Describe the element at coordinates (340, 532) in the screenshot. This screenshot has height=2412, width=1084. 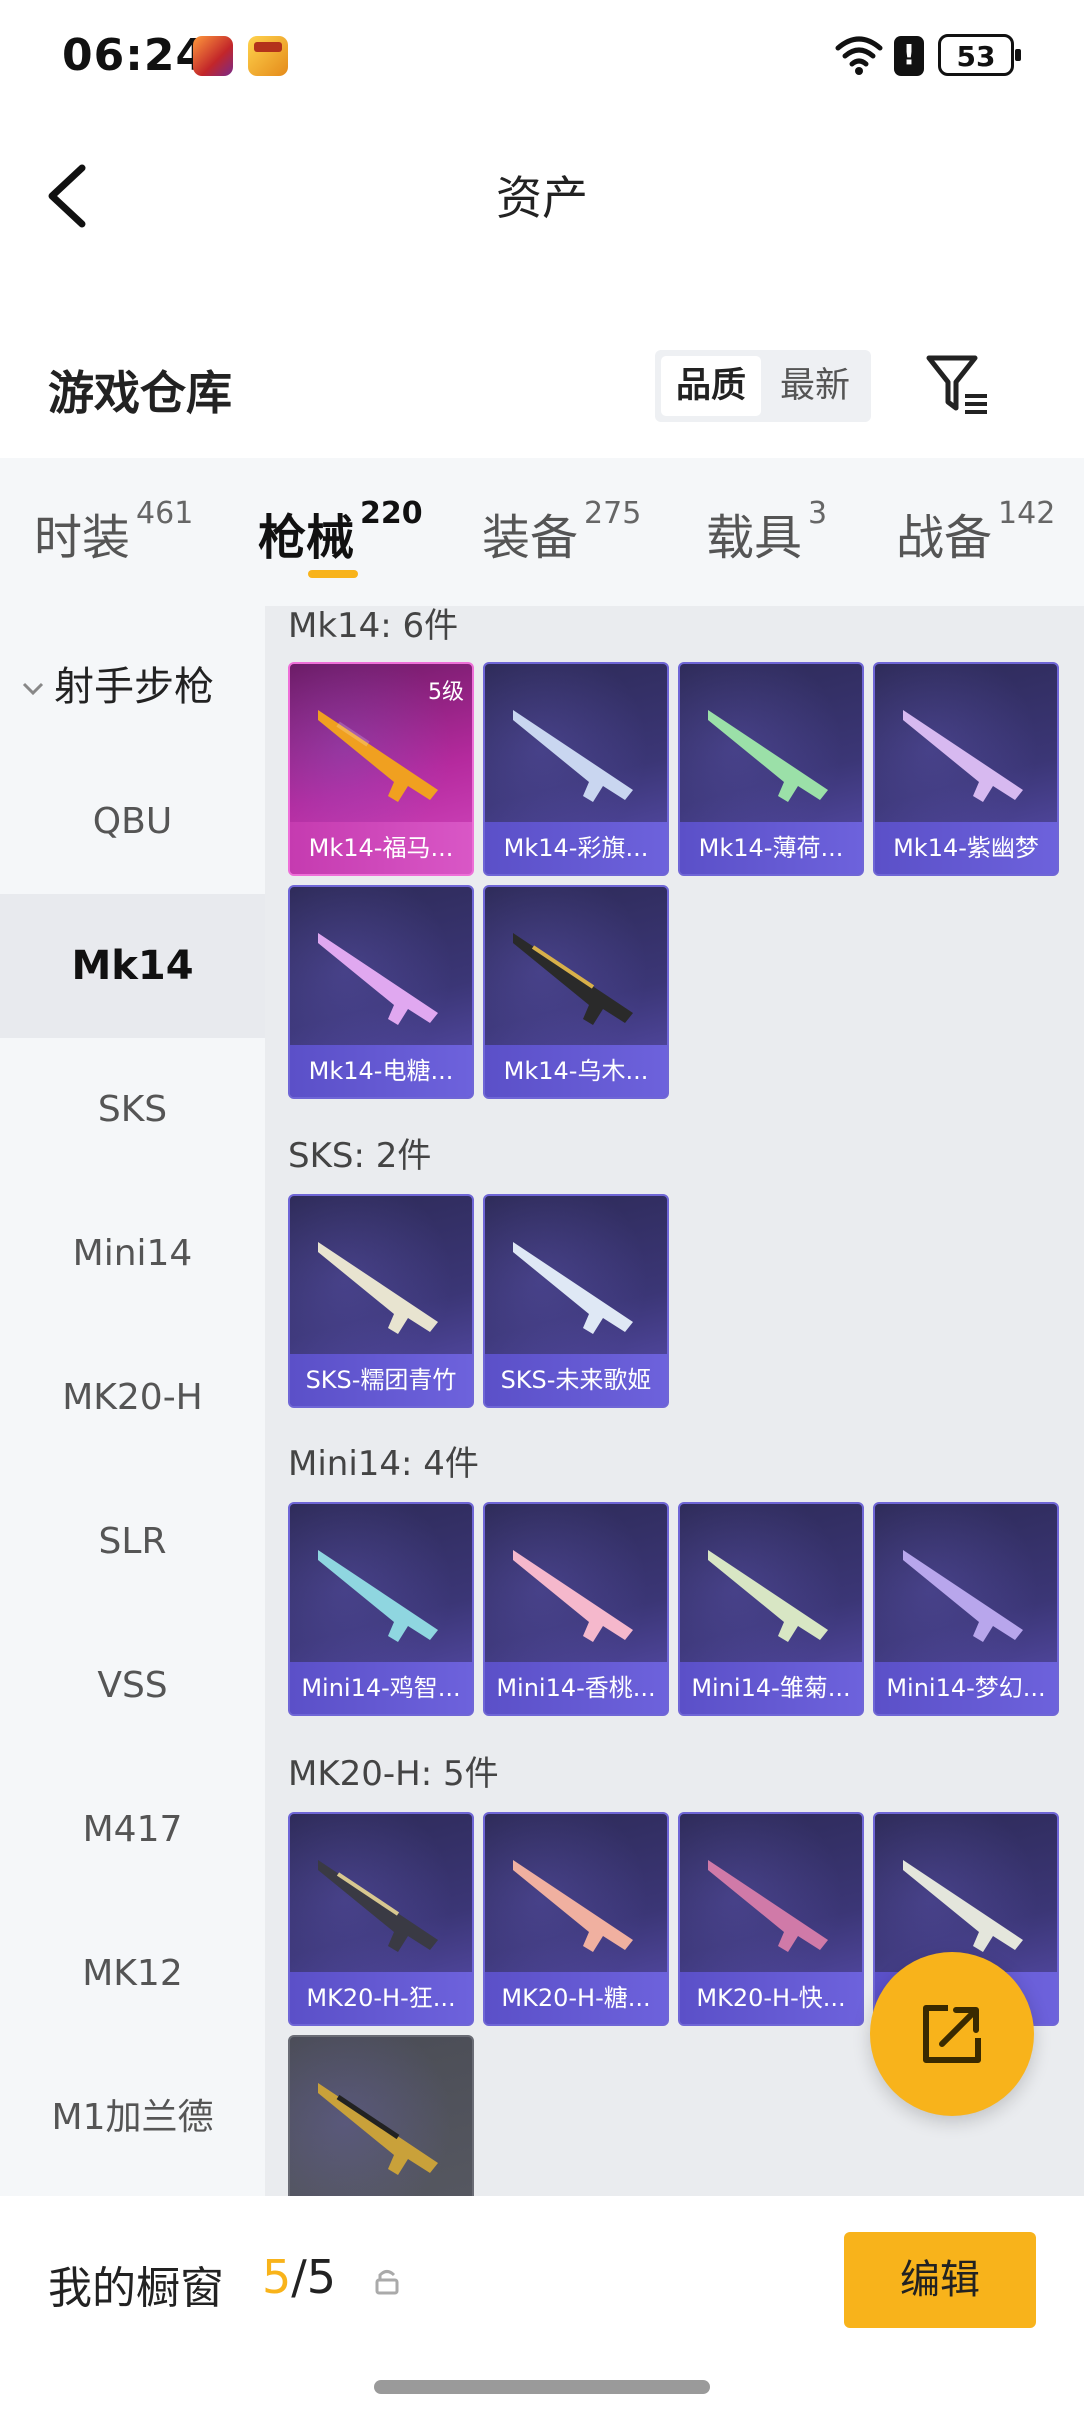
I see `tab-guns: 枪械 220` at that location.